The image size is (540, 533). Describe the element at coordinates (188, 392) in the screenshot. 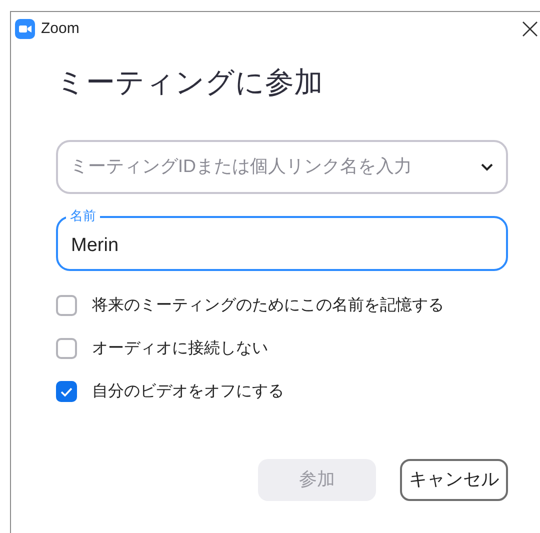

I see `checkbox-label: 自分のビデオをオフにする` at that location.